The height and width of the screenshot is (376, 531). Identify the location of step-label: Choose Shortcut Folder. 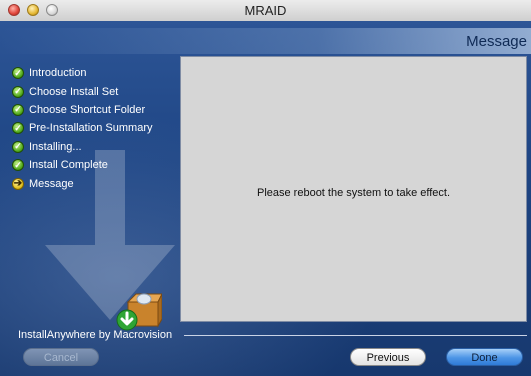
(87, 109).